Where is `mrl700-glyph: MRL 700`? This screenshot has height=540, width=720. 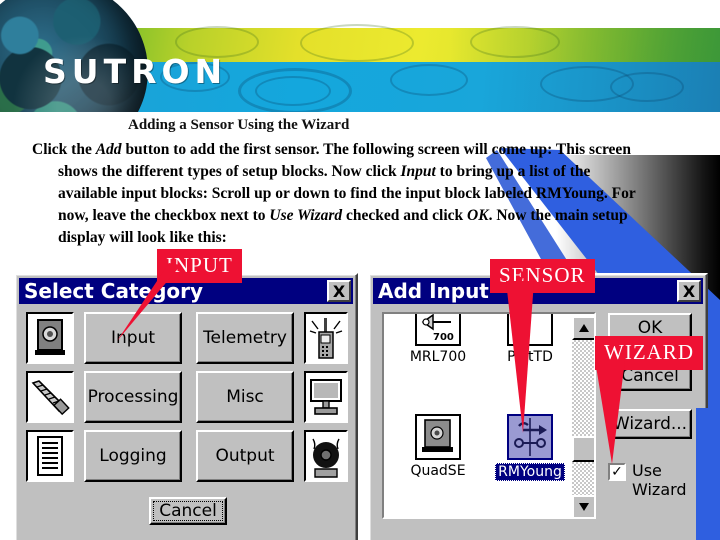
mrl700-glyph: MRL 700 is located at coordinates (437, 327).